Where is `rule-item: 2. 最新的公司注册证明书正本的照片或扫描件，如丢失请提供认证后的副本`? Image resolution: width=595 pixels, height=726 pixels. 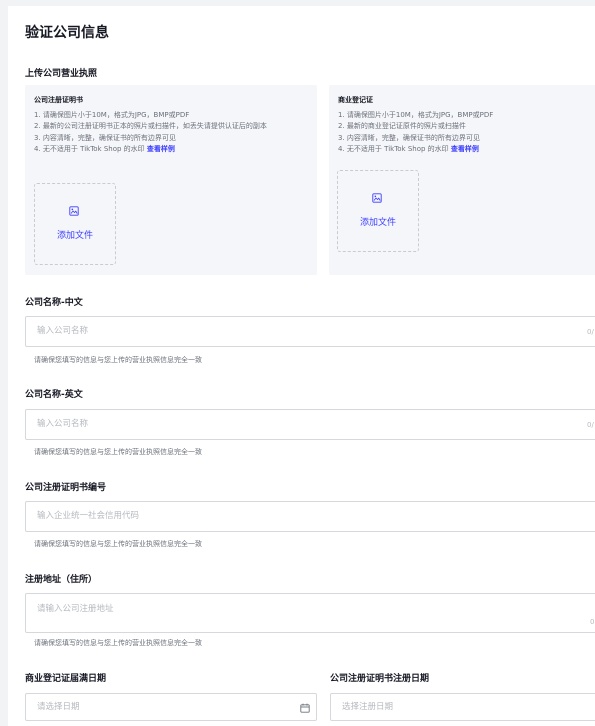 rule-item: 2. 最新的公司注册证明书正本的照片或扫描件，如丢失请提供认证后的副本 is located at coordinates (150, 126).